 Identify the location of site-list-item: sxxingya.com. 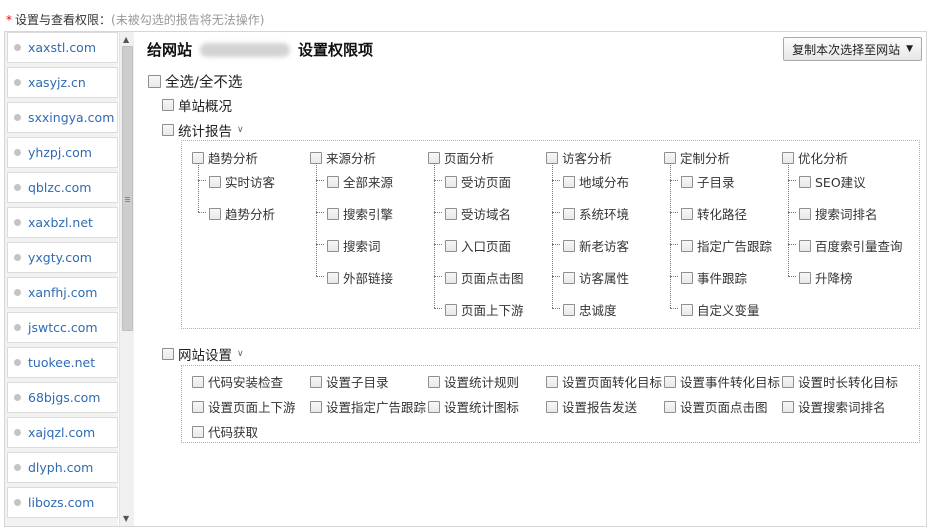
(62, 117).